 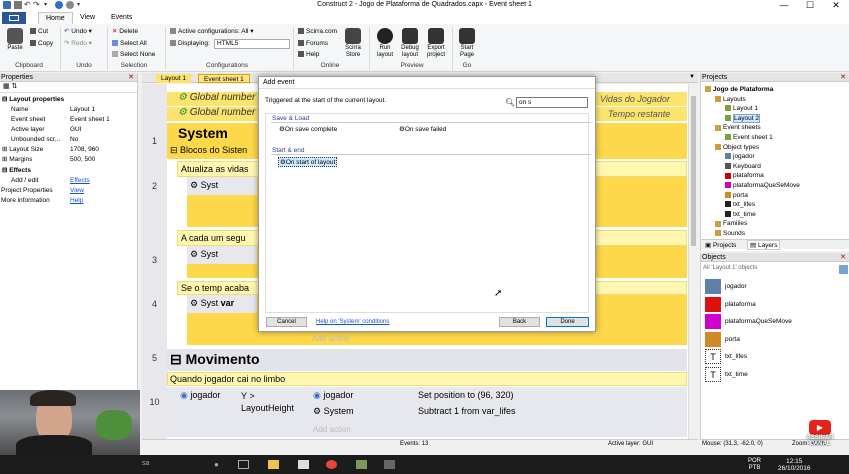 I want to click on object-item: porta, so click(x=722, y=339).